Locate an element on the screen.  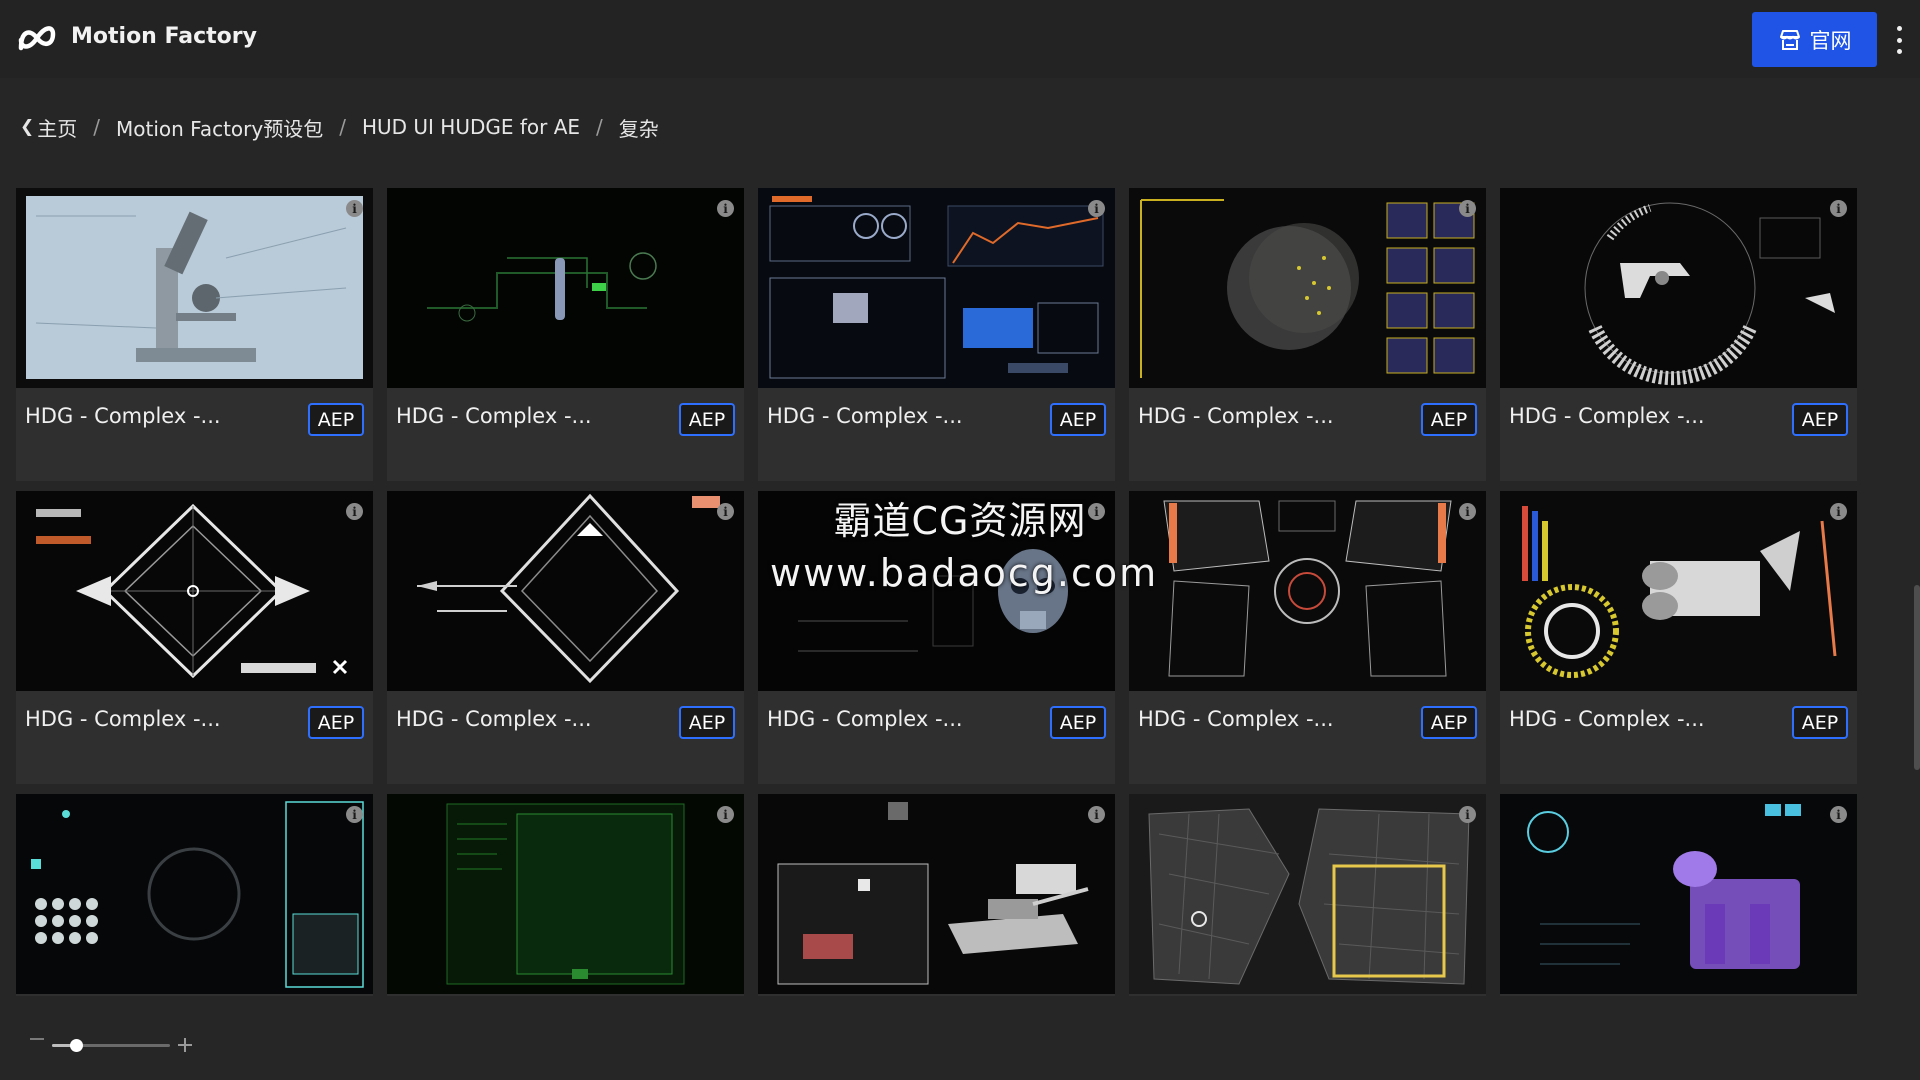
purple-machine-thumbnail is located at coordinates (1678, 894).